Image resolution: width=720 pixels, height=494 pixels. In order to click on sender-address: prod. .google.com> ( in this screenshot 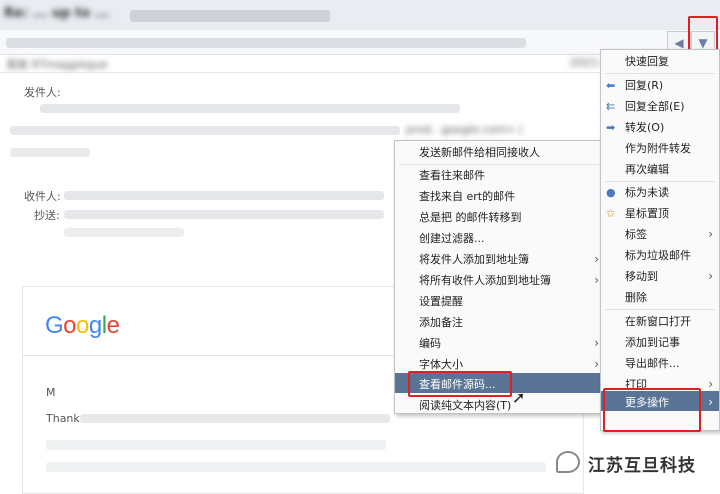, I will do `click(464, 129)`.